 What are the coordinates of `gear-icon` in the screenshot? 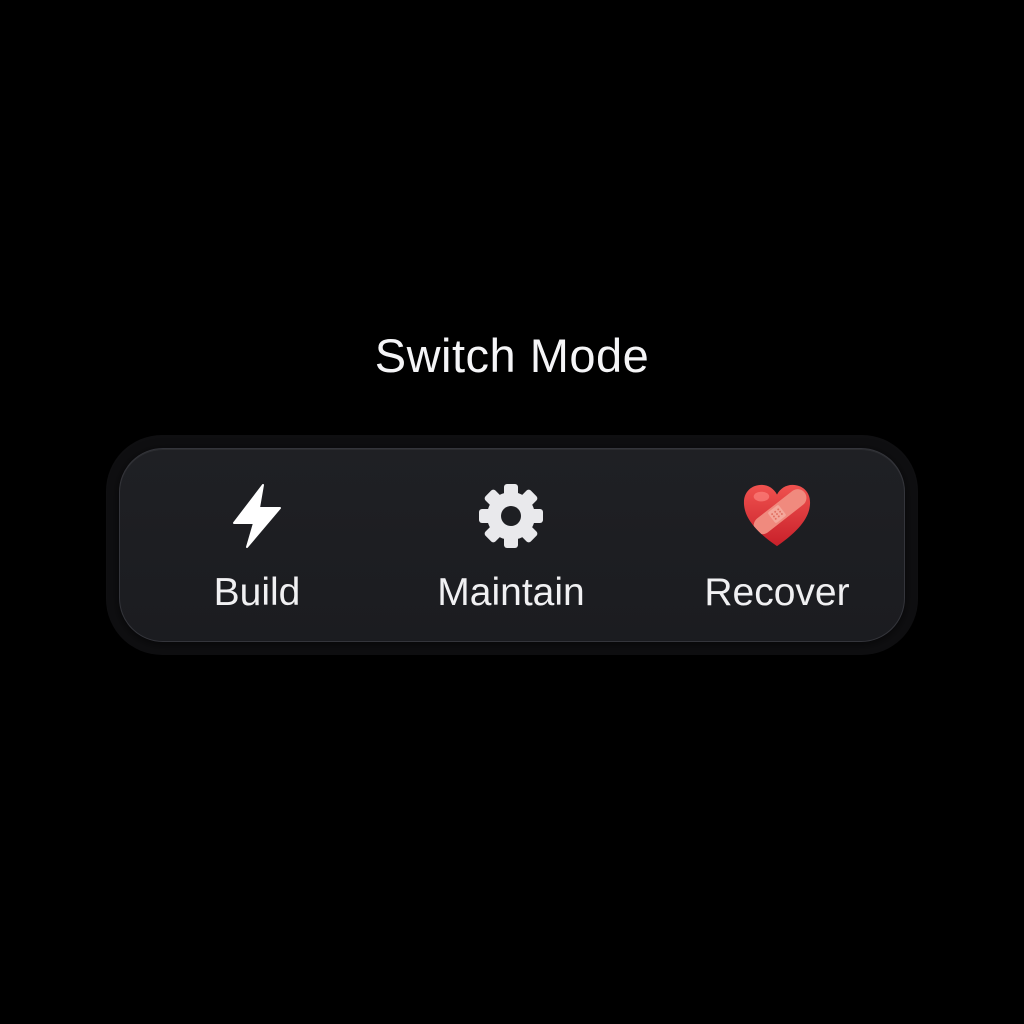 It's located at (511, 516).